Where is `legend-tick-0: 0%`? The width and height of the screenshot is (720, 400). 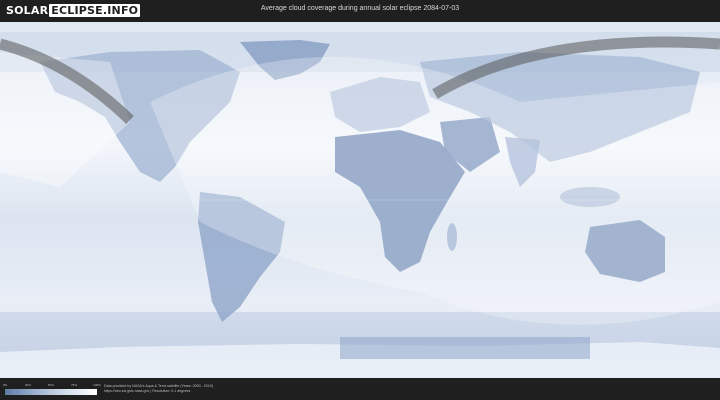 legend-tick-0: 0% is located at coordinates (5, 385).